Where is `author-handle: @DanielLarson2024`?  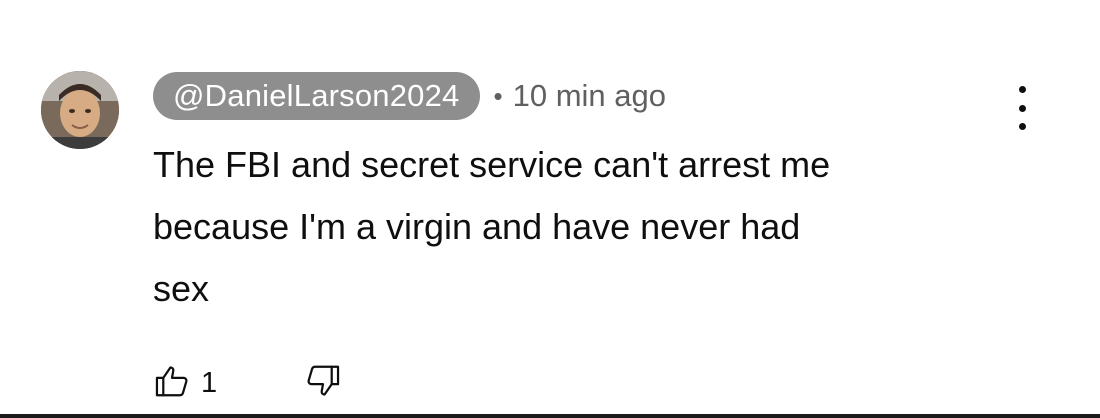
author-handle: @DanielLarson2024 is located at coordinates (316, 96).